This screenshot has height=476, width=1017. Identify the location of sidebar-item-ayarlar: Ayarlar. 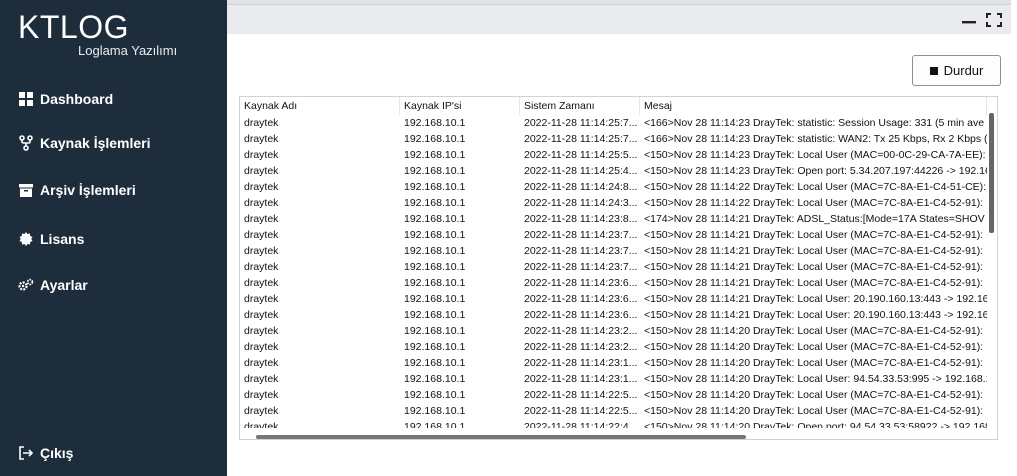
(53, 285).